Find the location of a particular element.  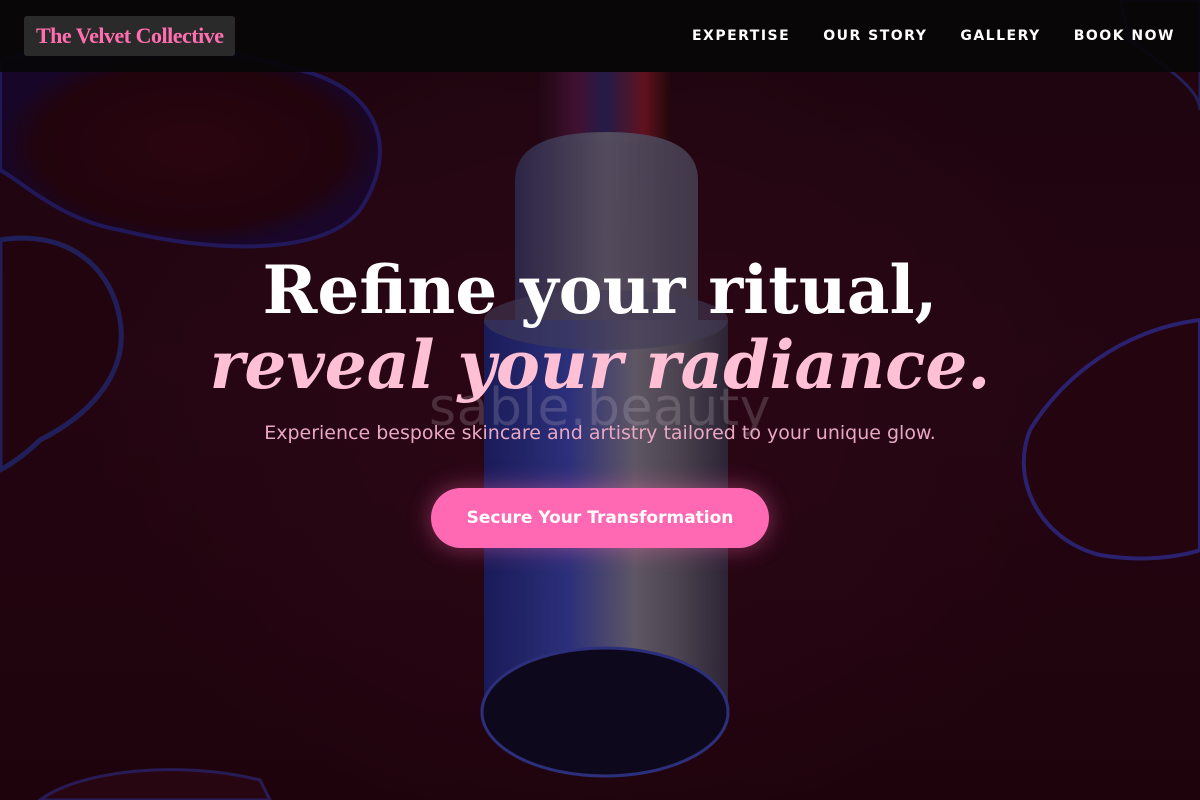

hero-headline-line1: Refine your ritual, is located at coordinates (600, 290).